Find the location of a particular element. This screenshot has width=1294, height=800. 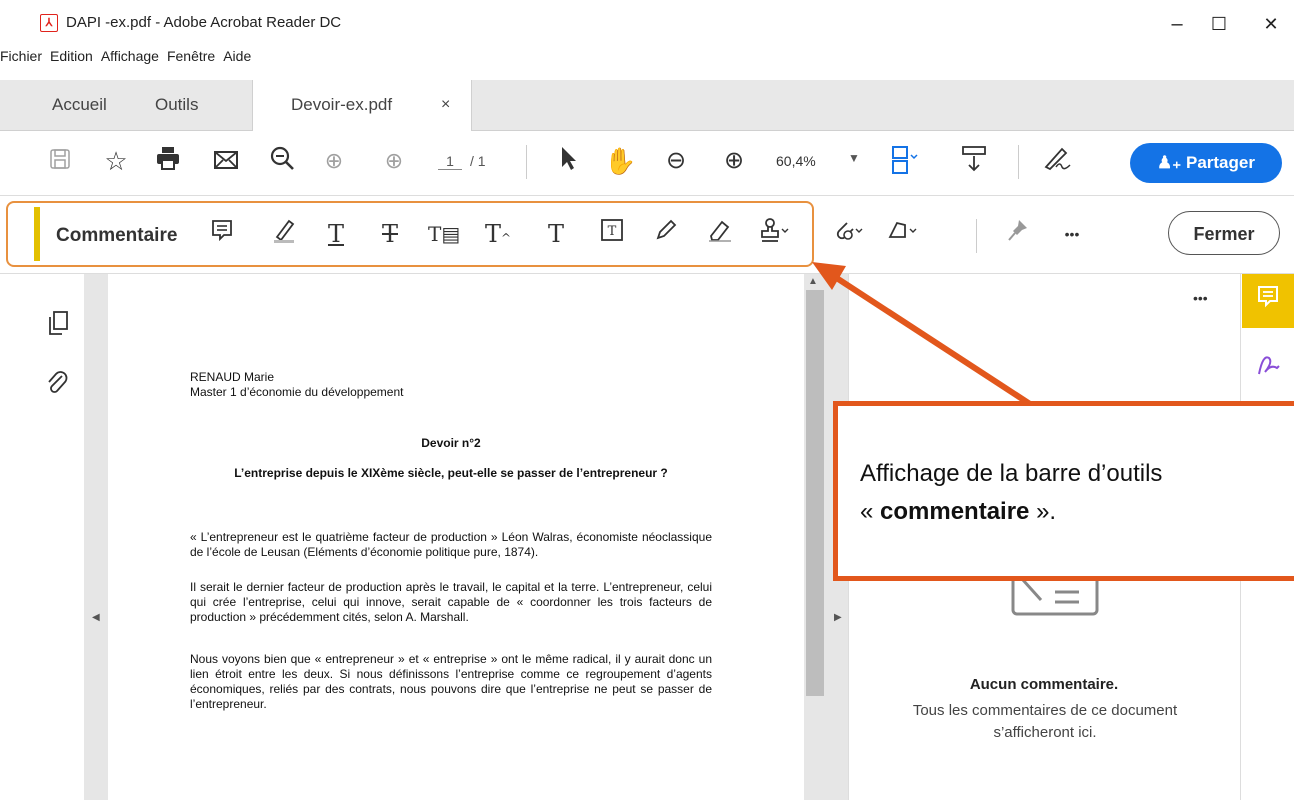

callout-line-1: Affichage de la barre d’outils is located at coordinates (1011, 473).